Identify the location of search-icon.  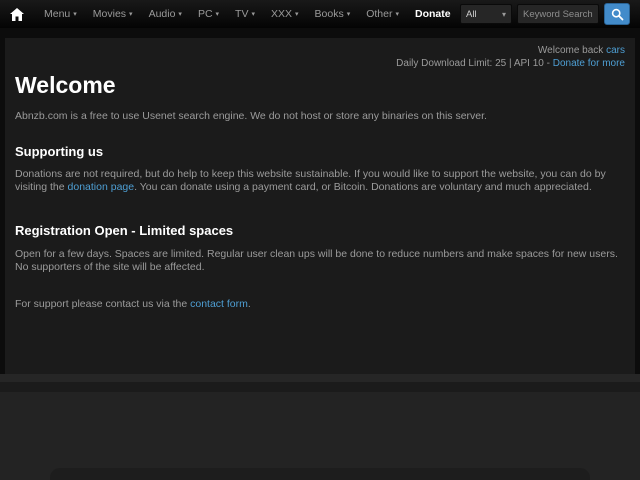
(617, 14).